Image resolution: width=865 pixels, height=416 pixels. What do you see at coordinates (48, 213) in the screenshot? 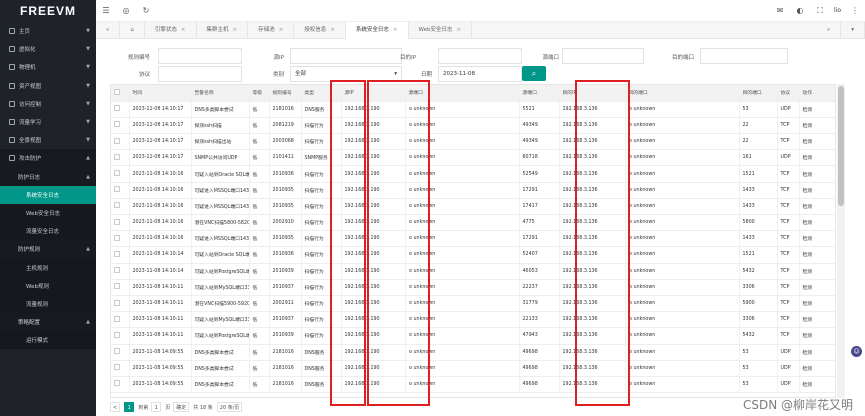
I see `submenu-item: Web安全日志` at bounding box center [48, 213].